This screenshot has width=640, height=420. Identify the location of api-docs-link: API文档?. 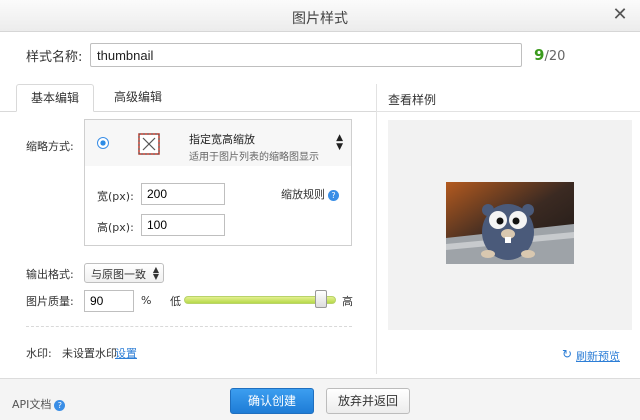
(39, 404).